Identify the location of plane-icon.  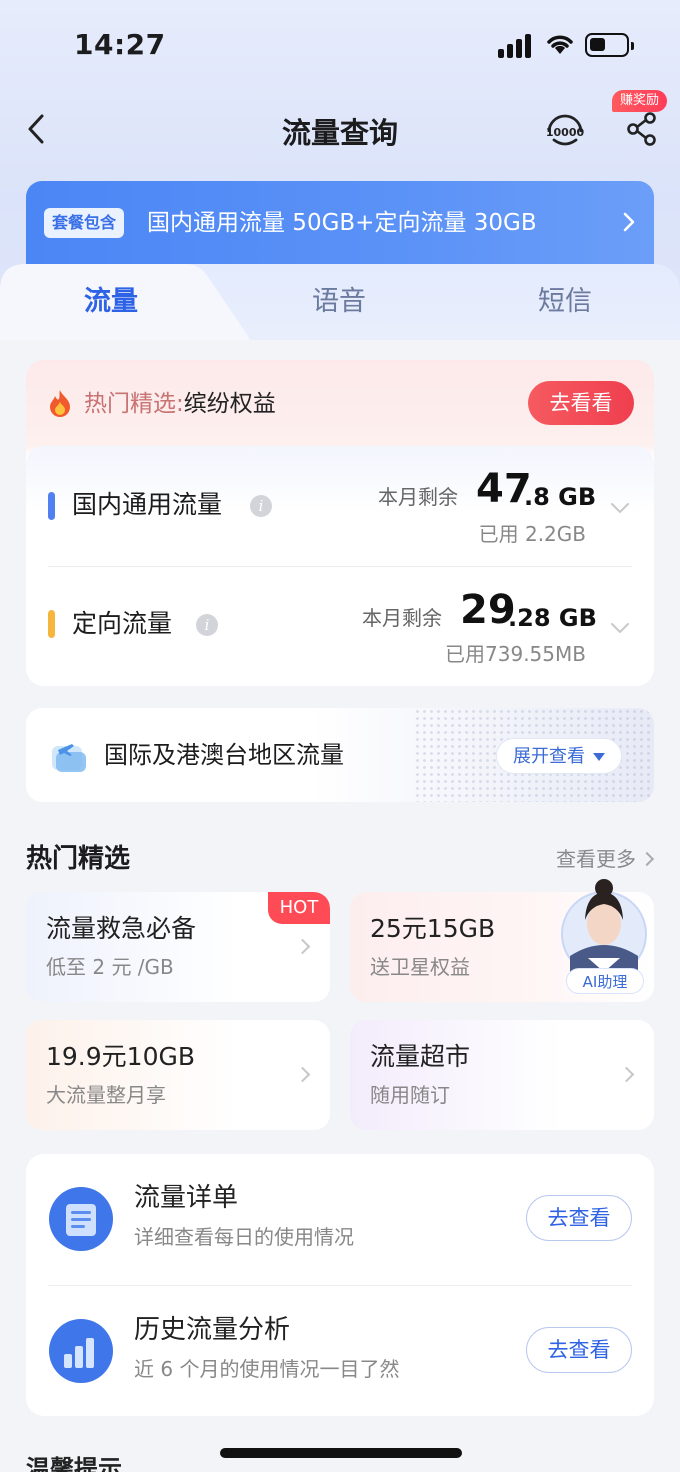
(69, 758).